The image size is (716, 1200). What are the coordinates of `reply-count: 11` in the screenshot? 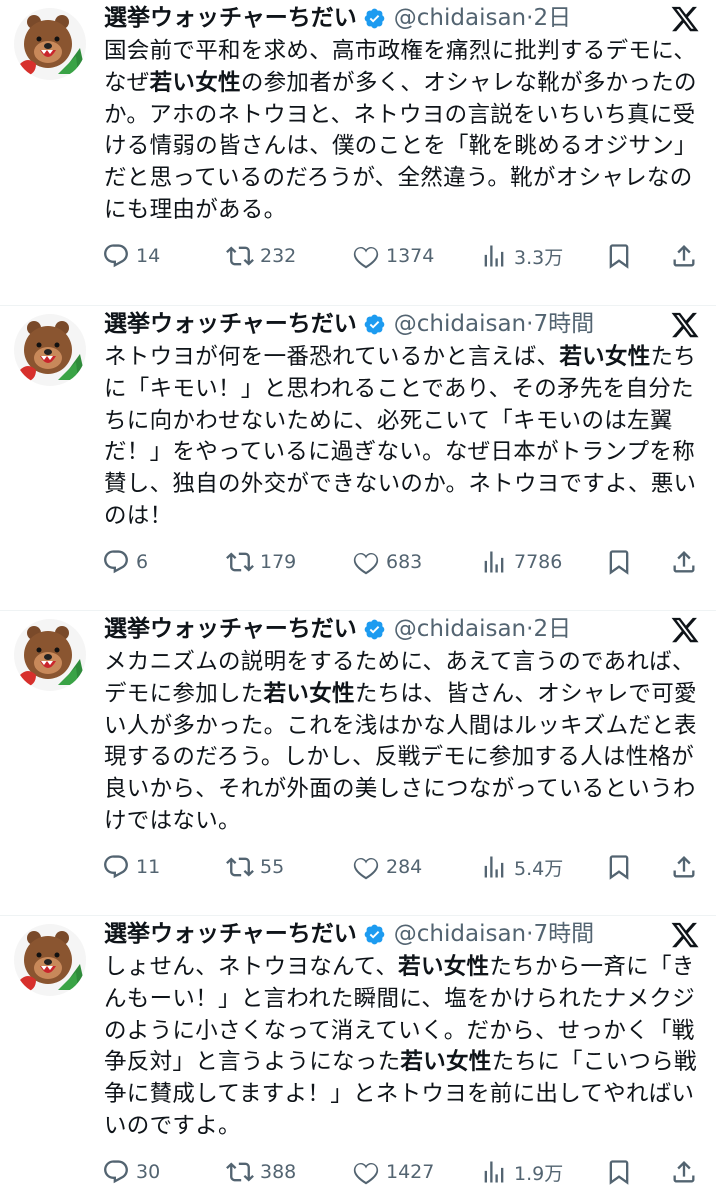 It's located at (148, 867).